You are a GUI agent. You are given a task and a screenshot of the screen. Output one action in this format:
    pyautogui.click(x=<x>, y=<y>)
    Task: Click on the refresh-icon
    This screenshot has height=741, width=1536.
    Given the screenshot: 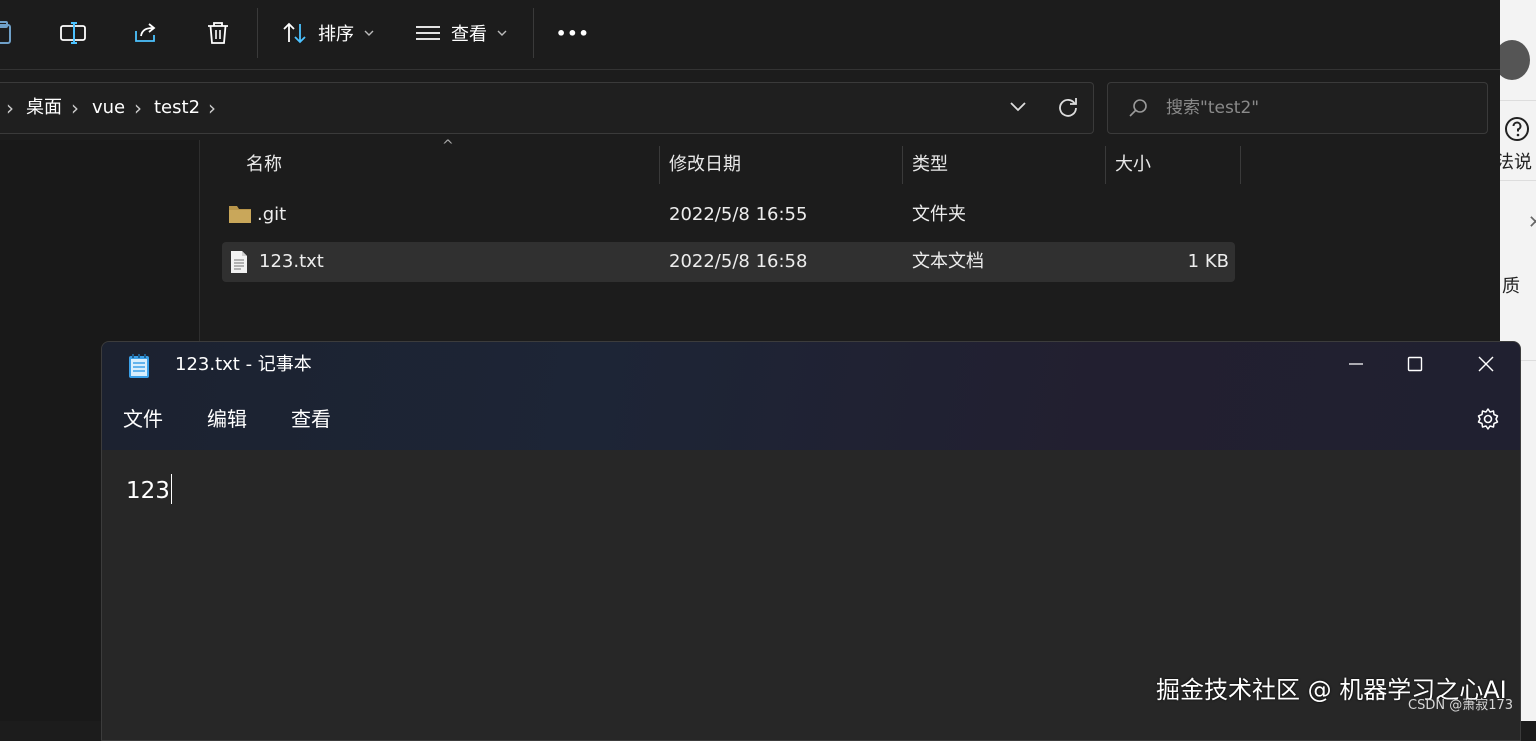 What is the action you would take?
    pyautogui.click(x=1068, y=107)
    